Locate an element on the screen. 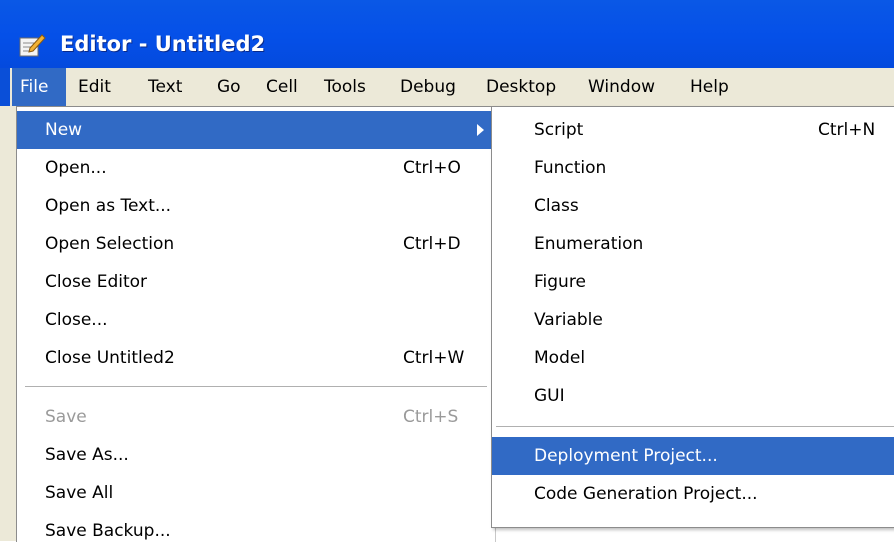 Image resolution: width=894 pixels, height=550 pixels. new-class: Class is located at coordinates (693, 206).